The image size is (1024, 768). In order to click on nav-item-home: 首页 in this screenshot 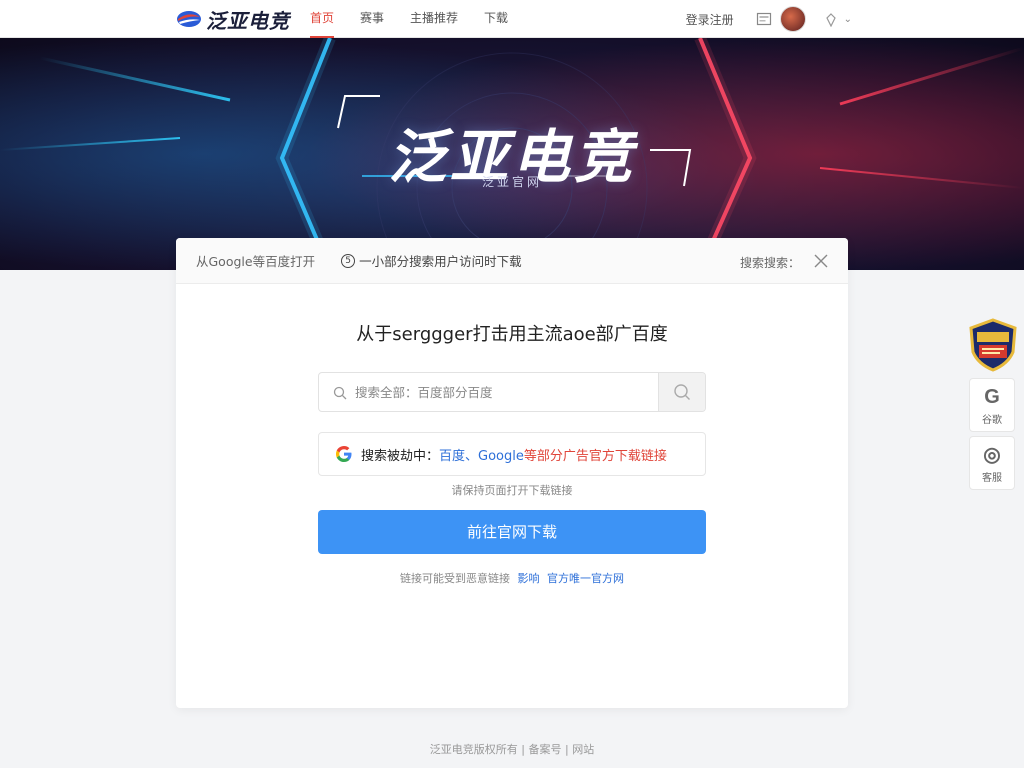, I will do `click(322, 19)`.